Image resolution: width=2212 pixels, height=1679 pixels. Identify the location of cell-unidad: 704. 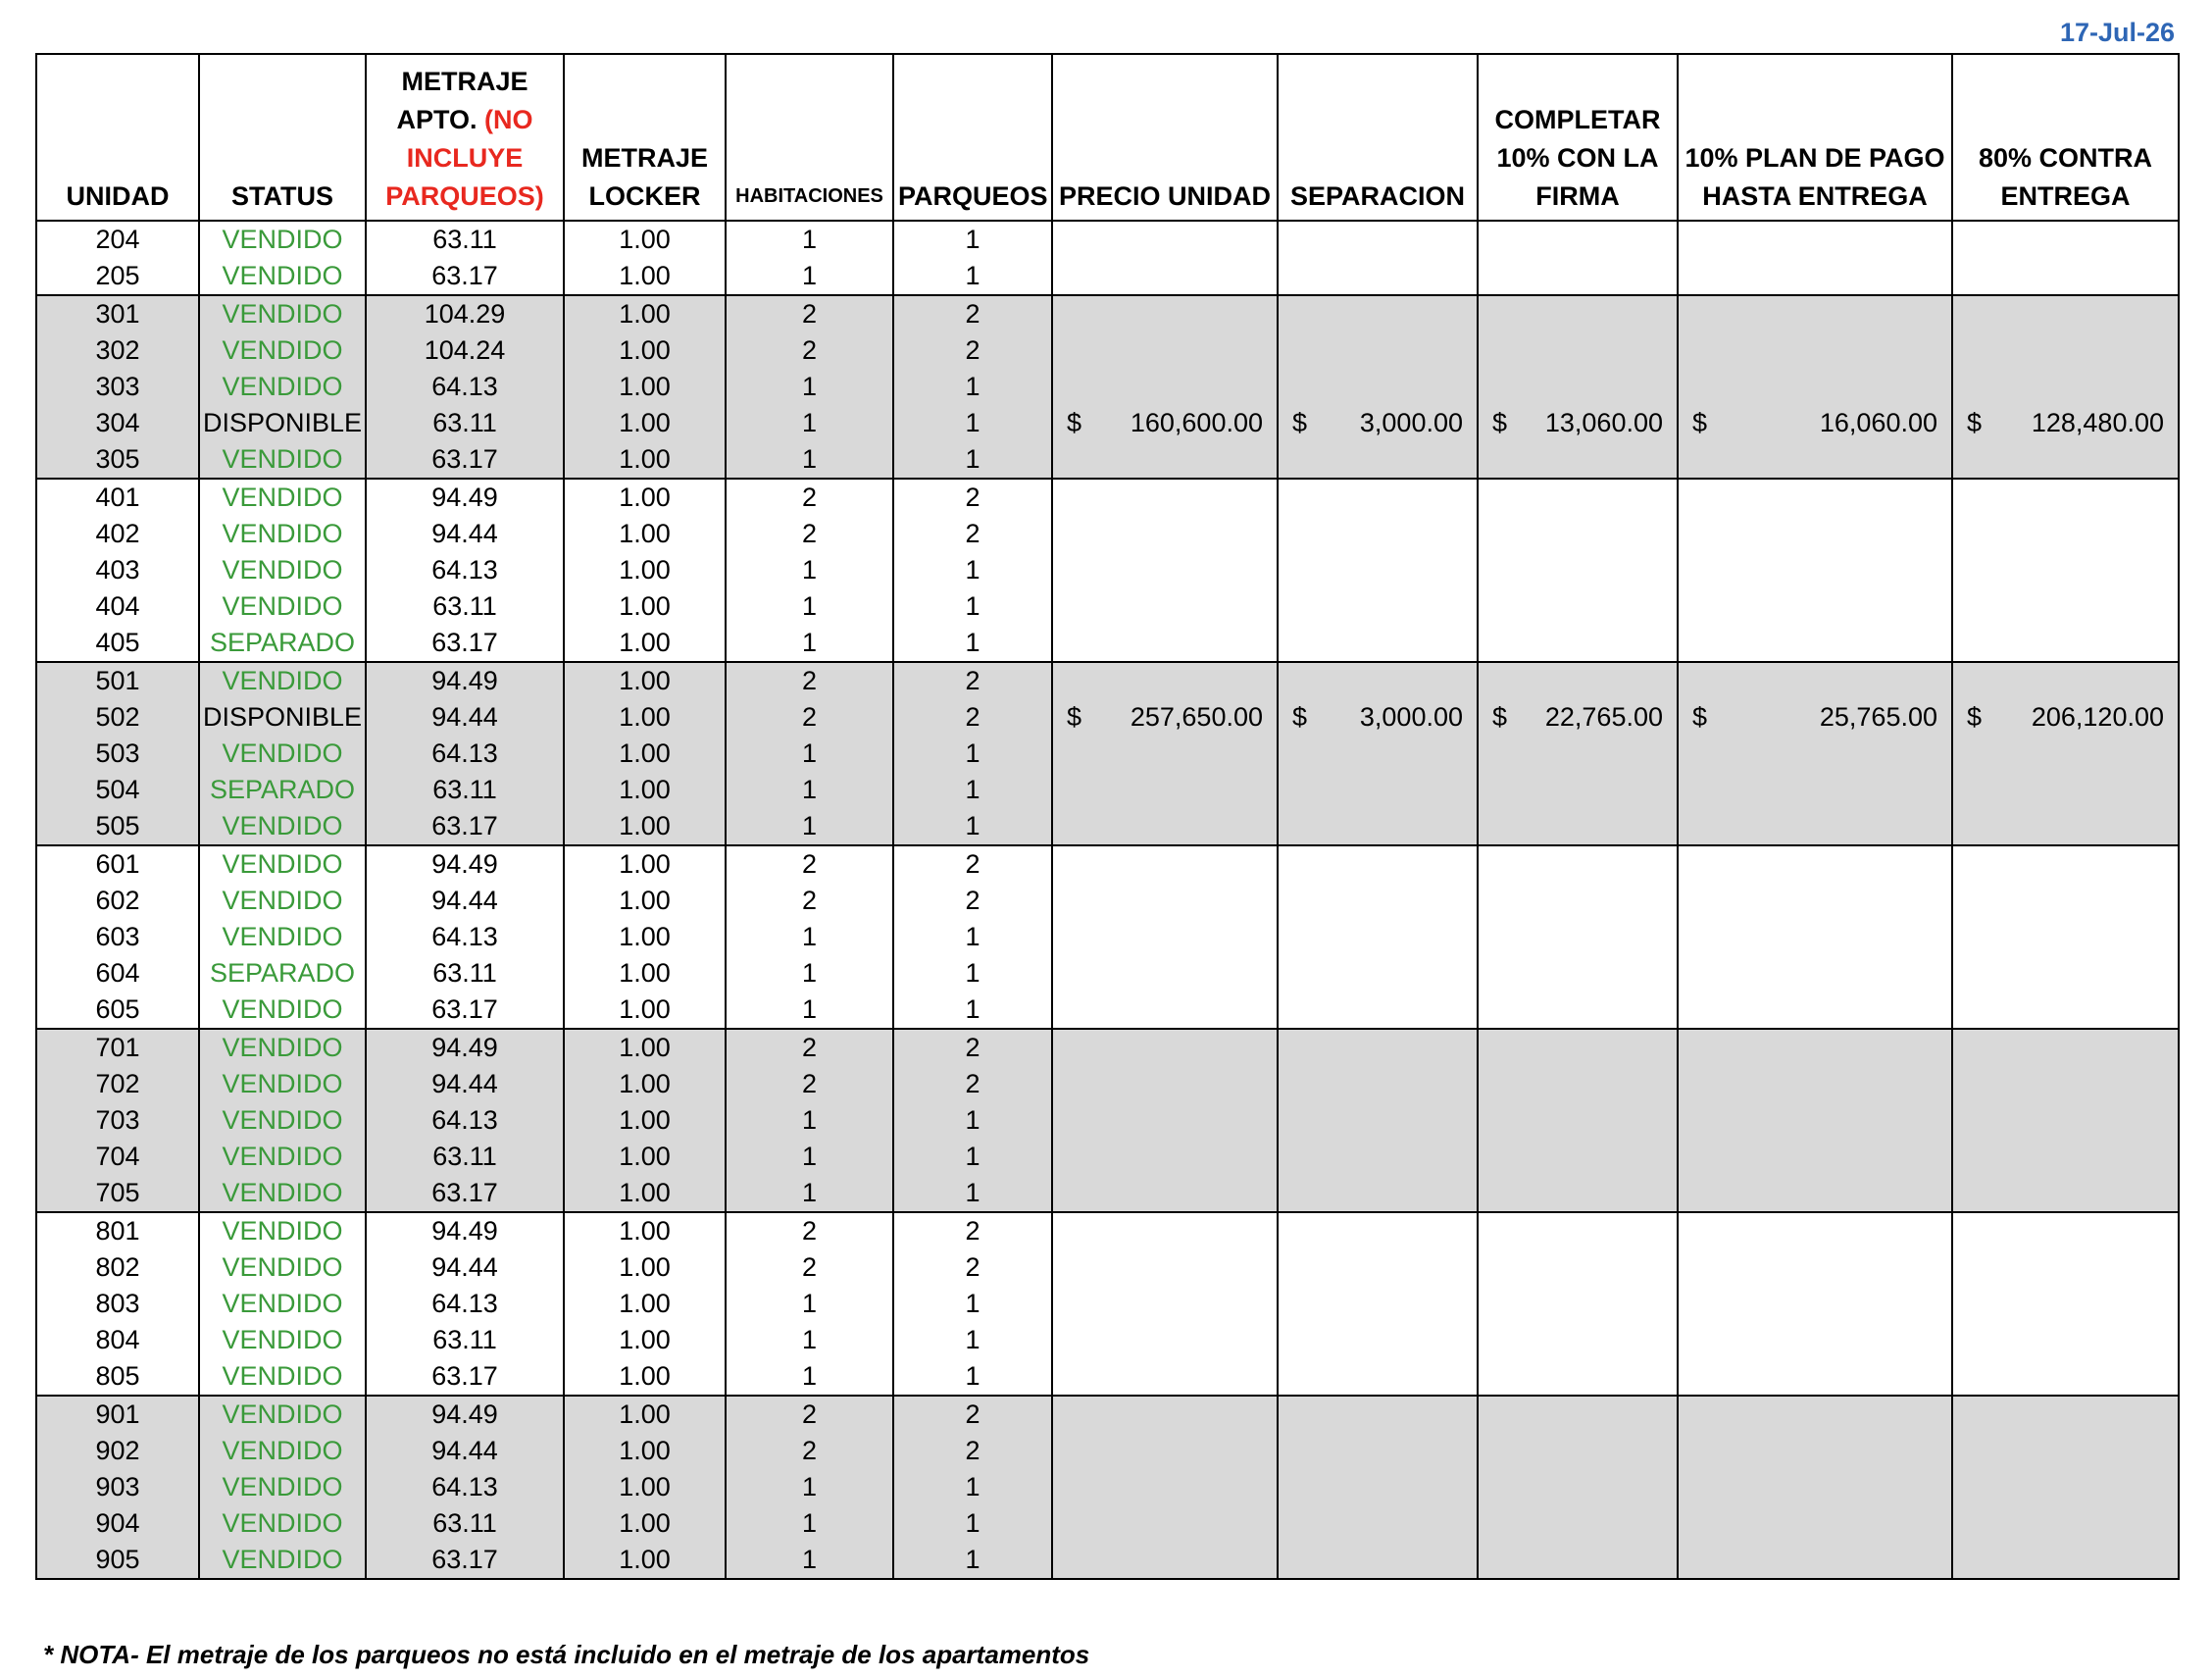
(117, 1157).